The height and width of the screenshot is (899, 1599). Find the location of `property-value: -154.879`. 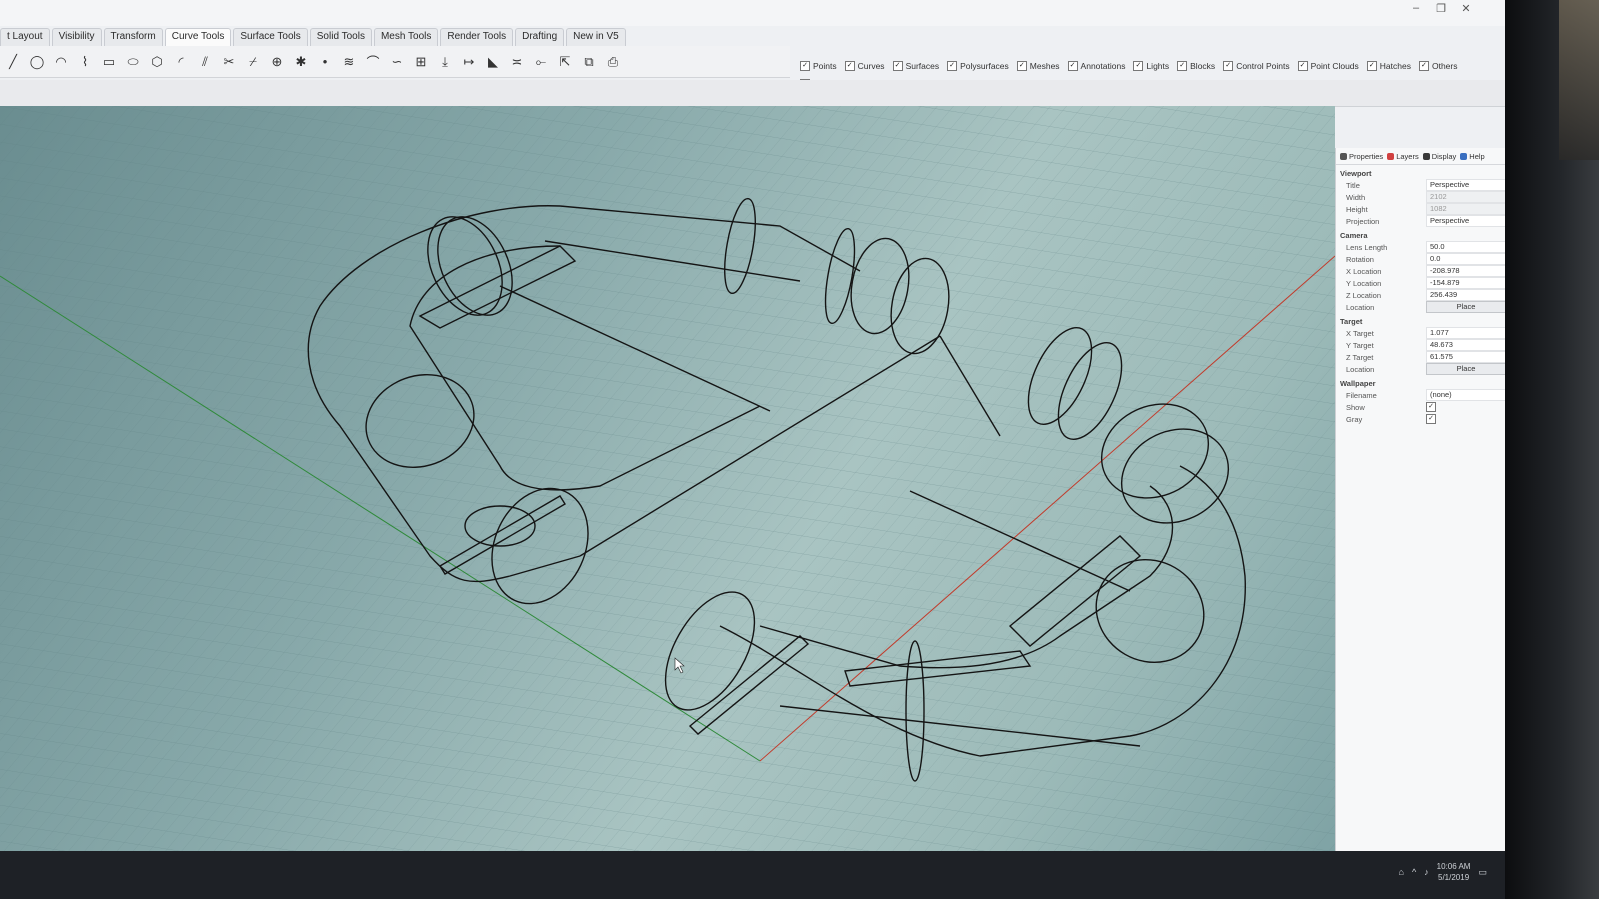

property-value: -154.879 is located at coordinates (1465, 283).